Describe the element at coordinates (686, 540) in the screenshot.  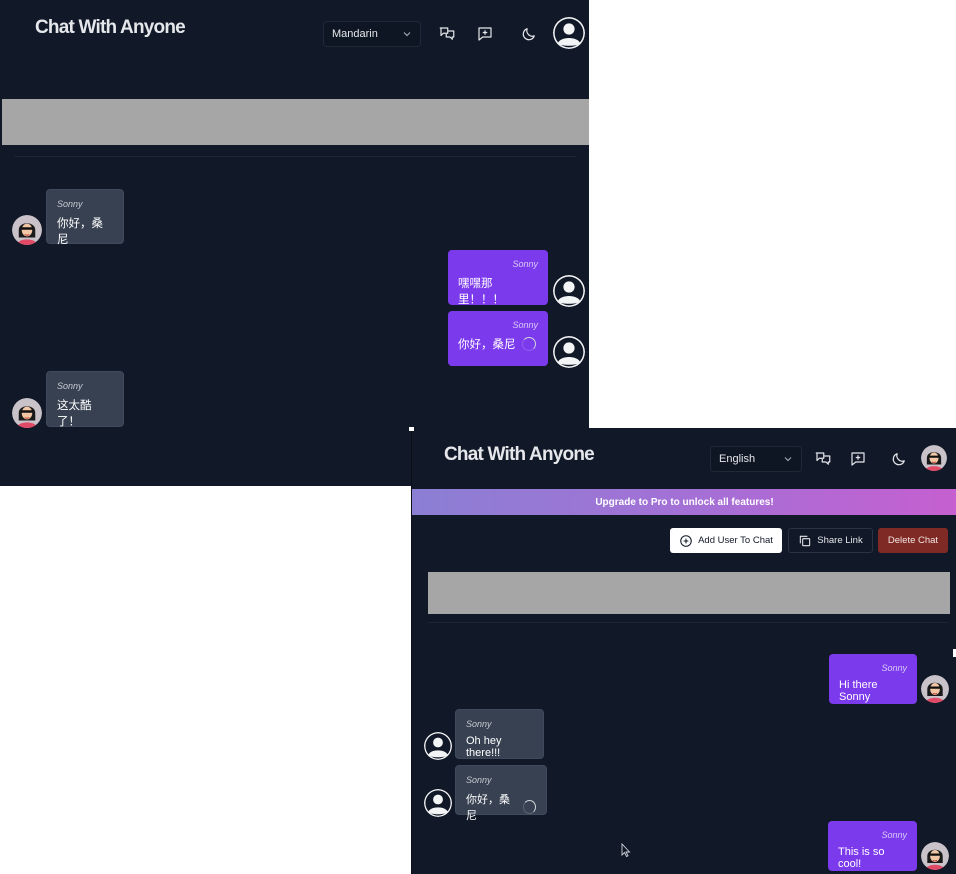
I see `plus-circle-icon` at that location.